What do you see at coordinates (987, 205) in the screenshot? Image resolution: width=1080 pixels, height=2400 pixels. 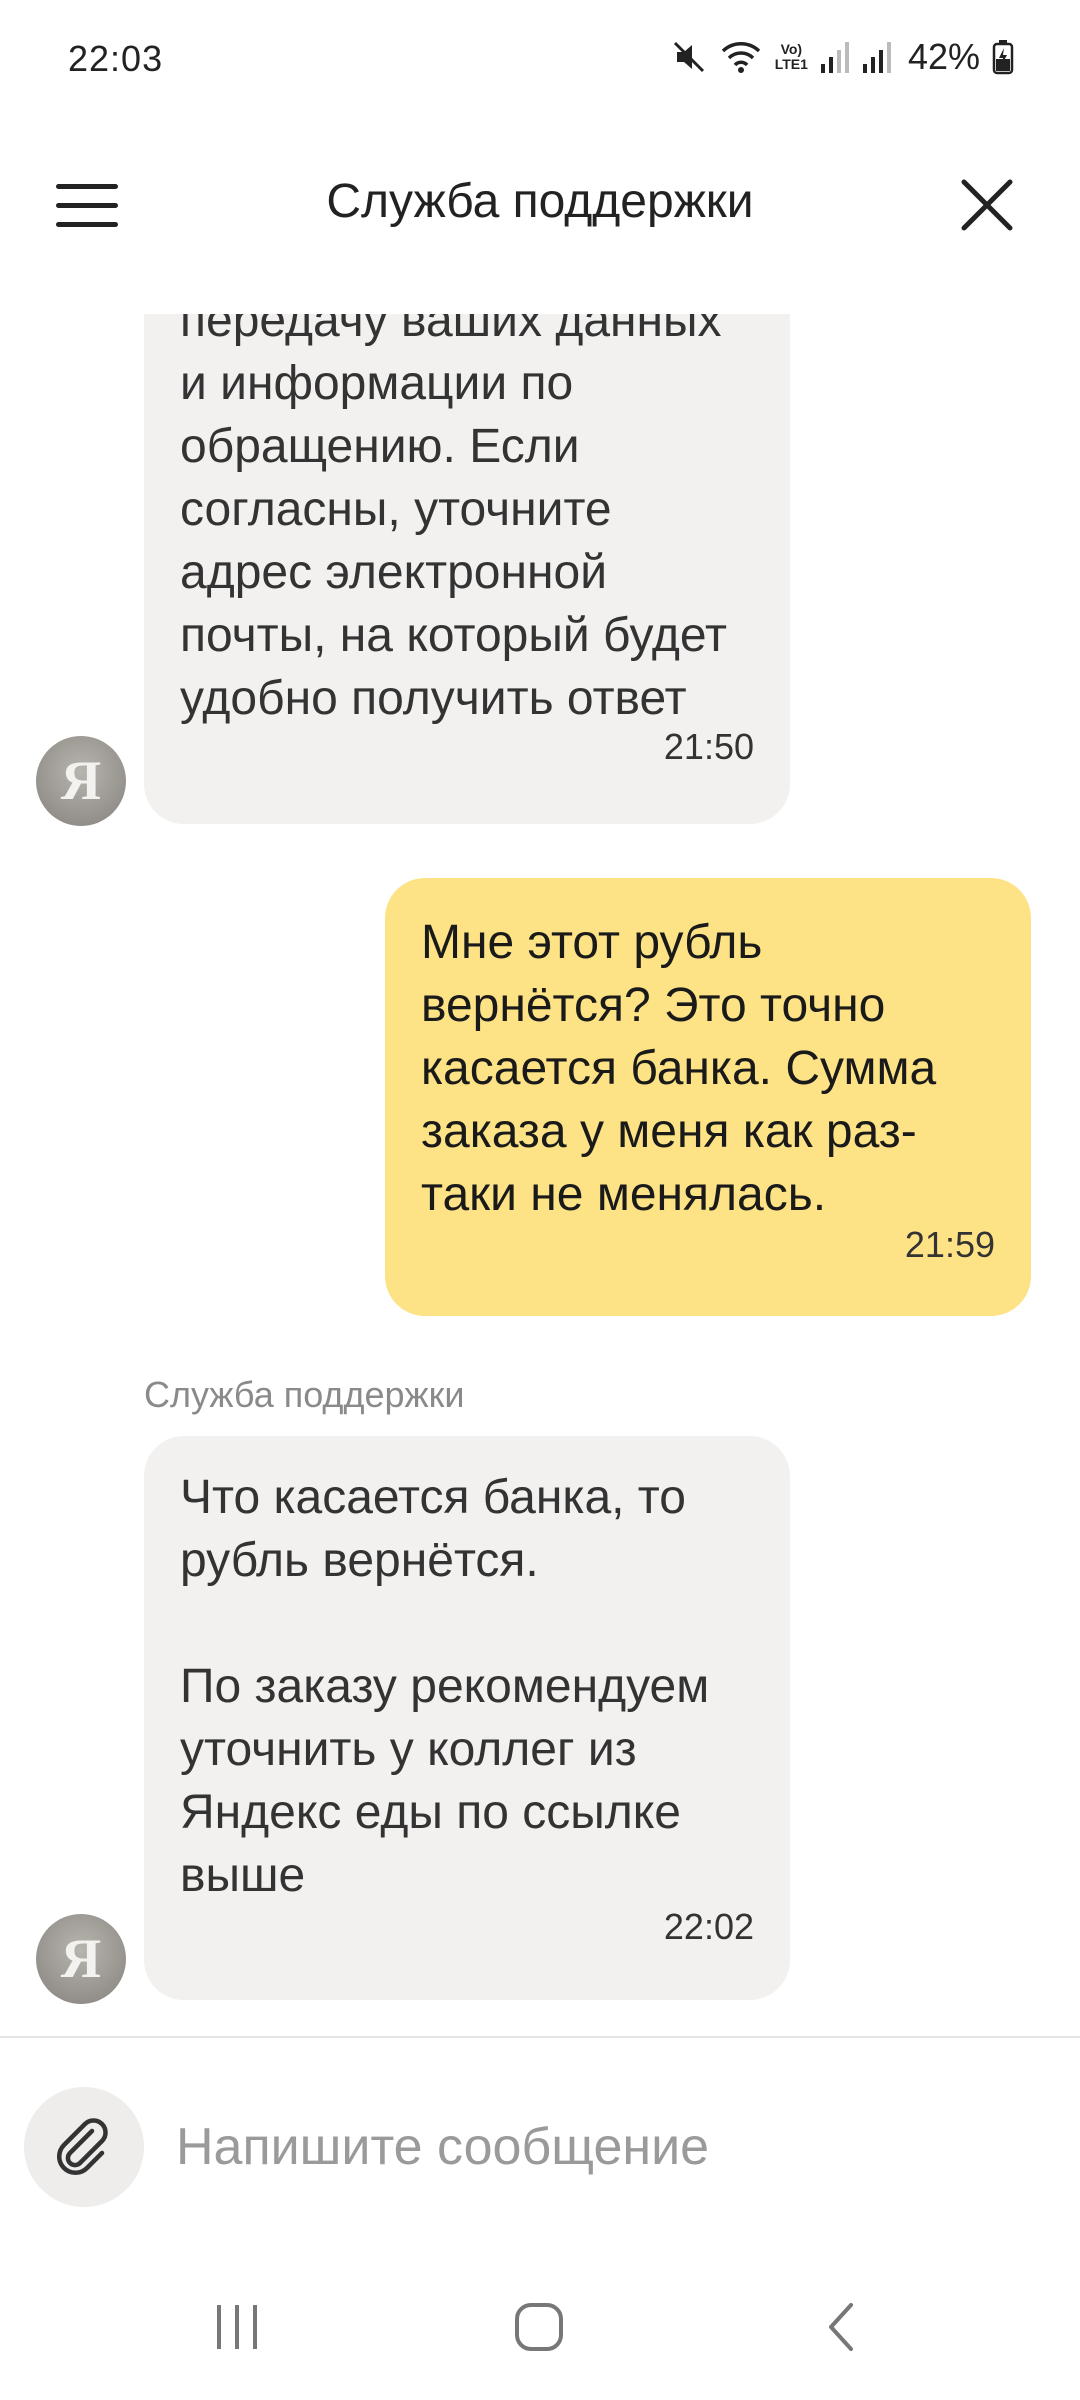 I see `close-icon` at bounding box center [987, 205].